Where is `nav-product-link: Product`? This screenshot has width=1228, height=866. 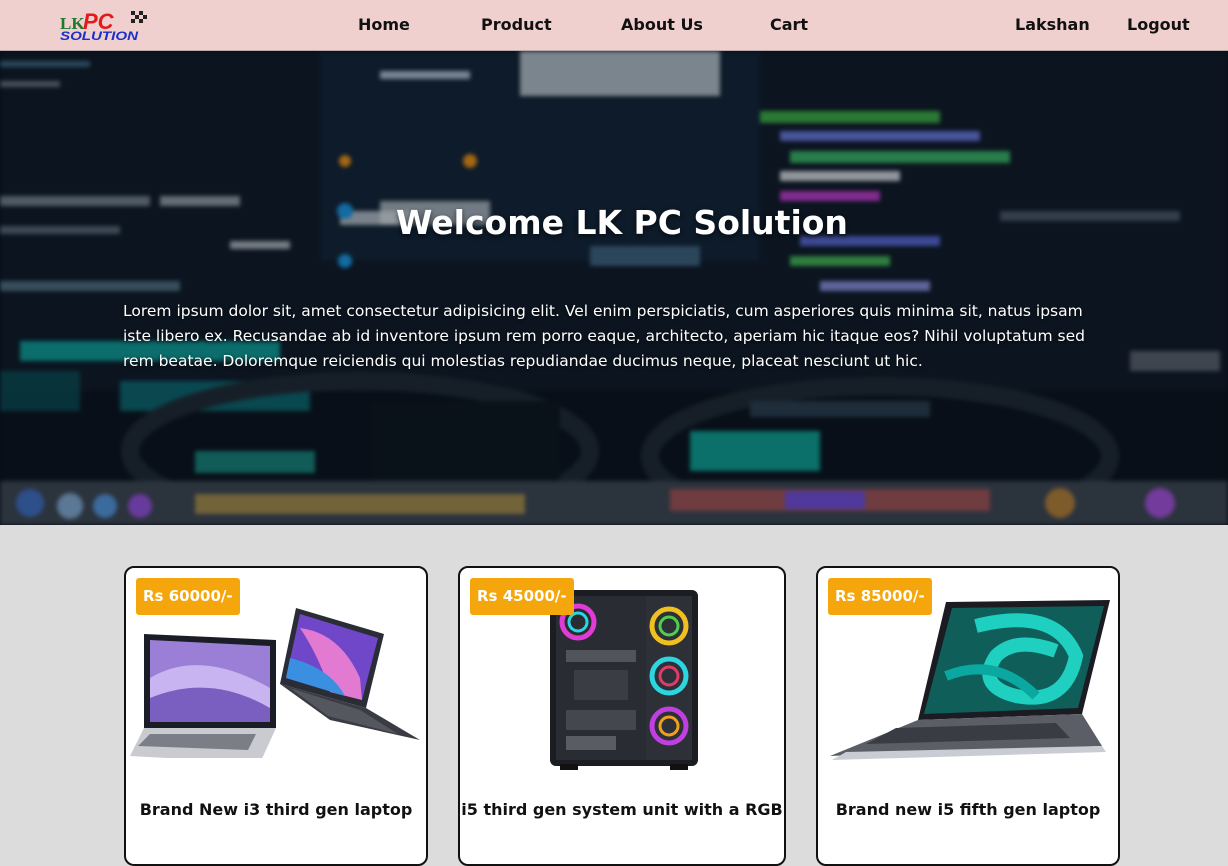 nav-product-link: Product is located at coordinates (516, 24).